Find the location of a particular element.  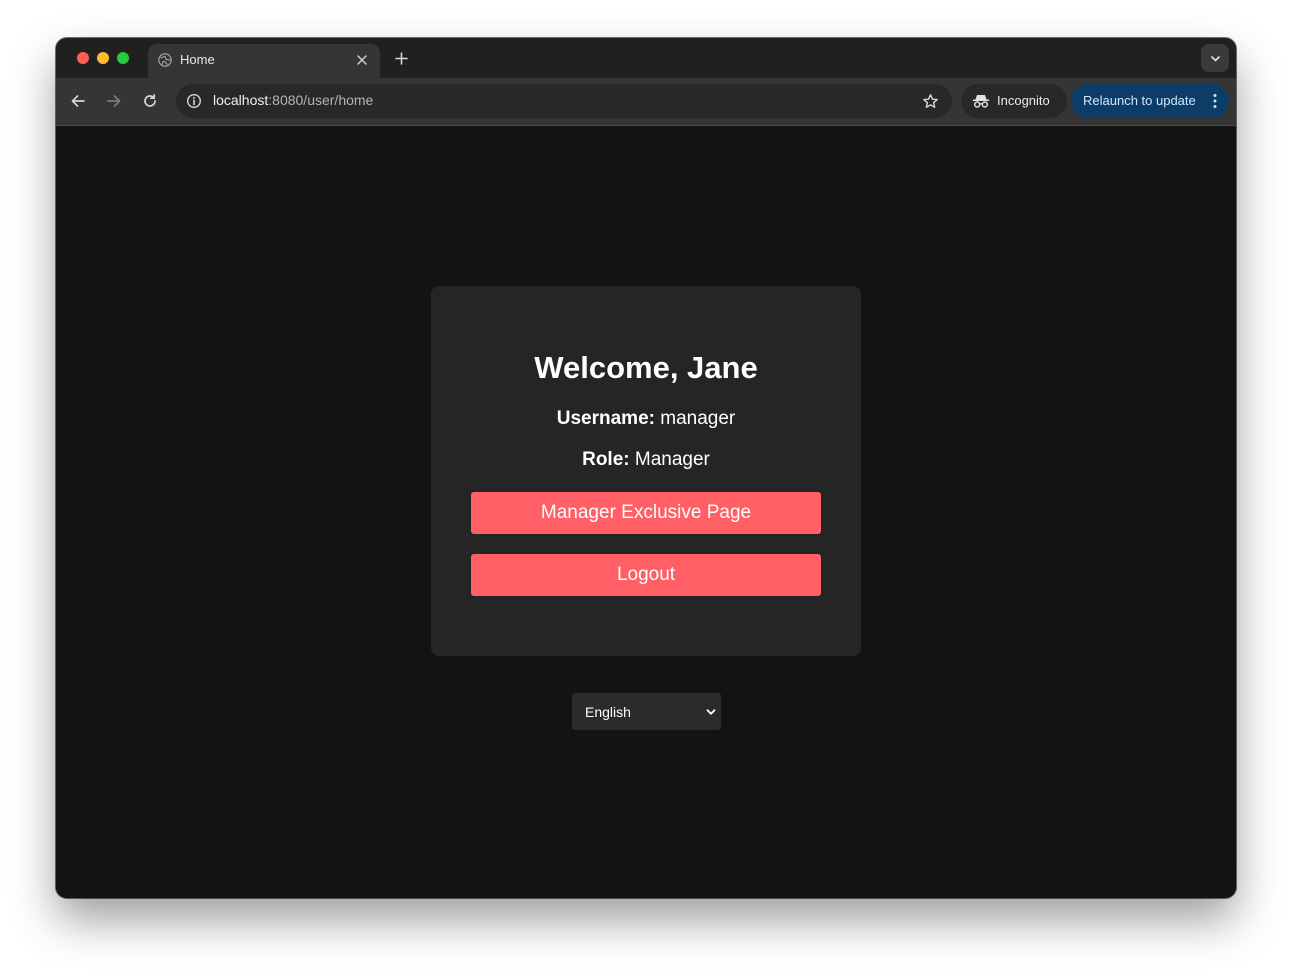

welcome-heading: Welcome, Jane is located at coordinates (646, 367).